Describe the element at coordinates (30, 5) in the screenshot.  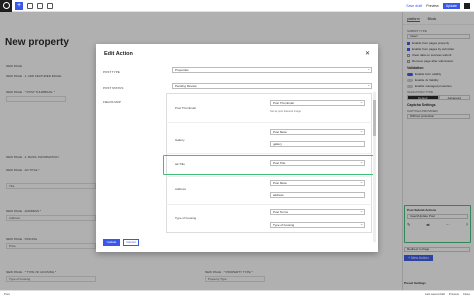
I see `edit-icon` at that location.